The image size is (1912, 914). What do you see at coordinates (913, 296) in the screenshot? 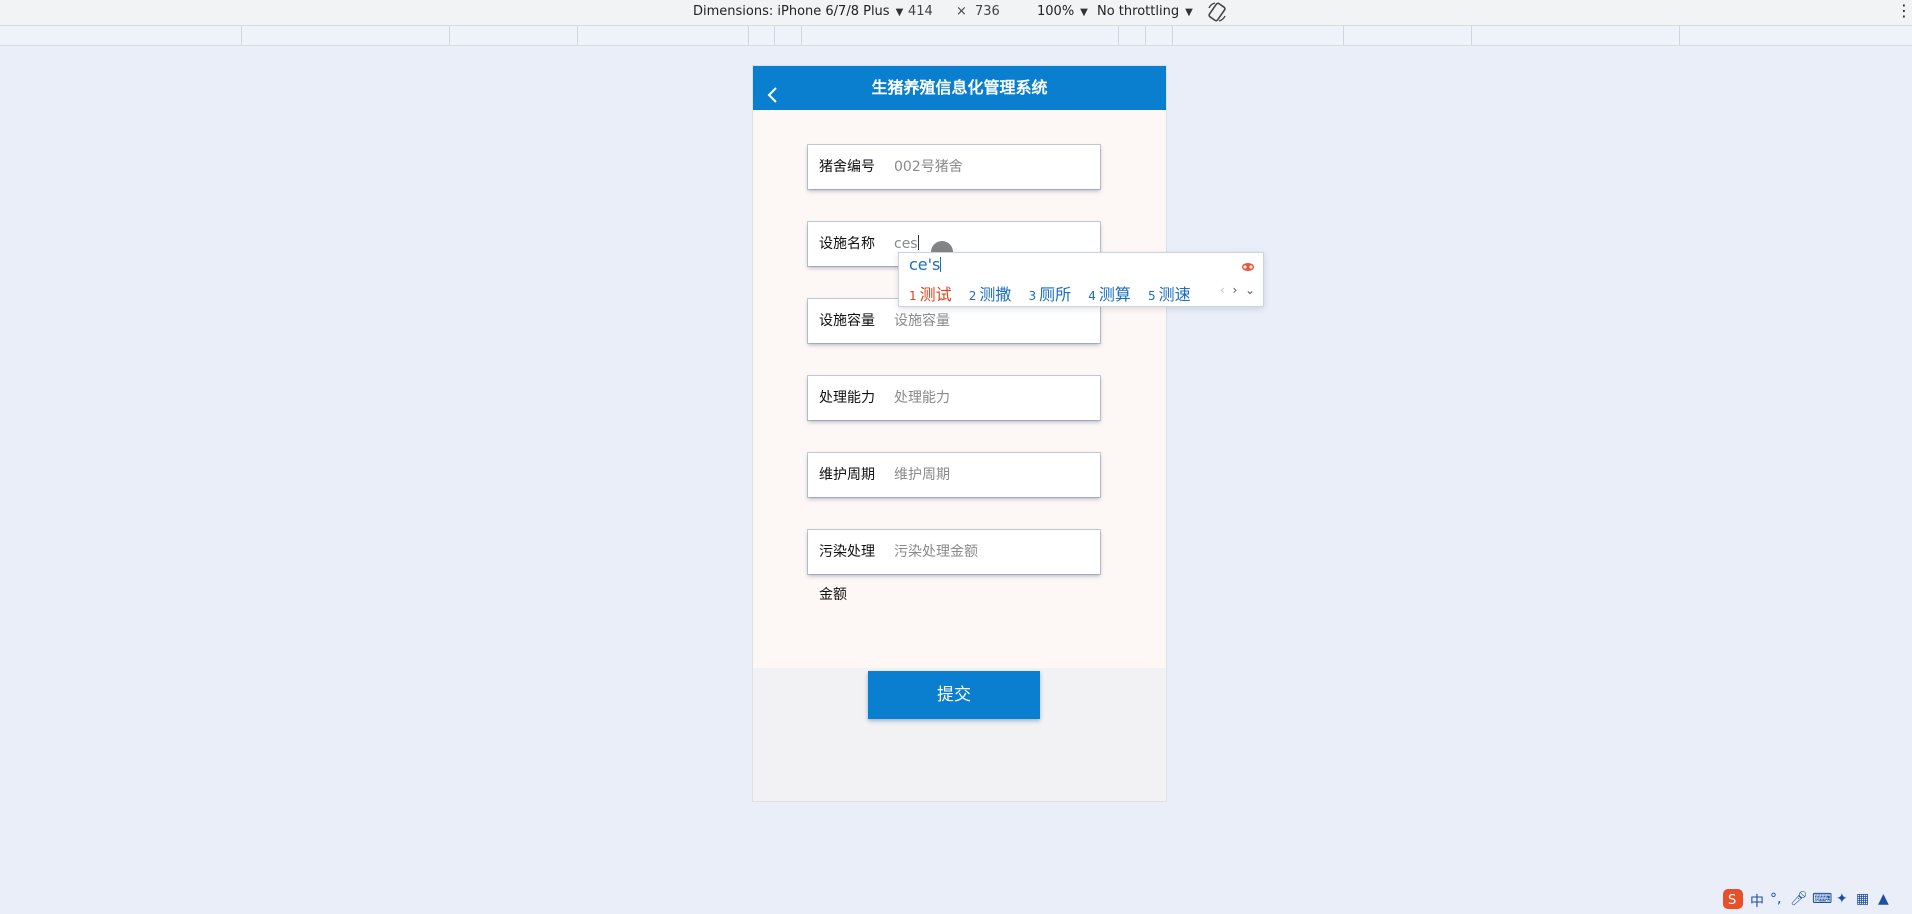
I see `candidate-number: 1` at bounding box center [913, 296].